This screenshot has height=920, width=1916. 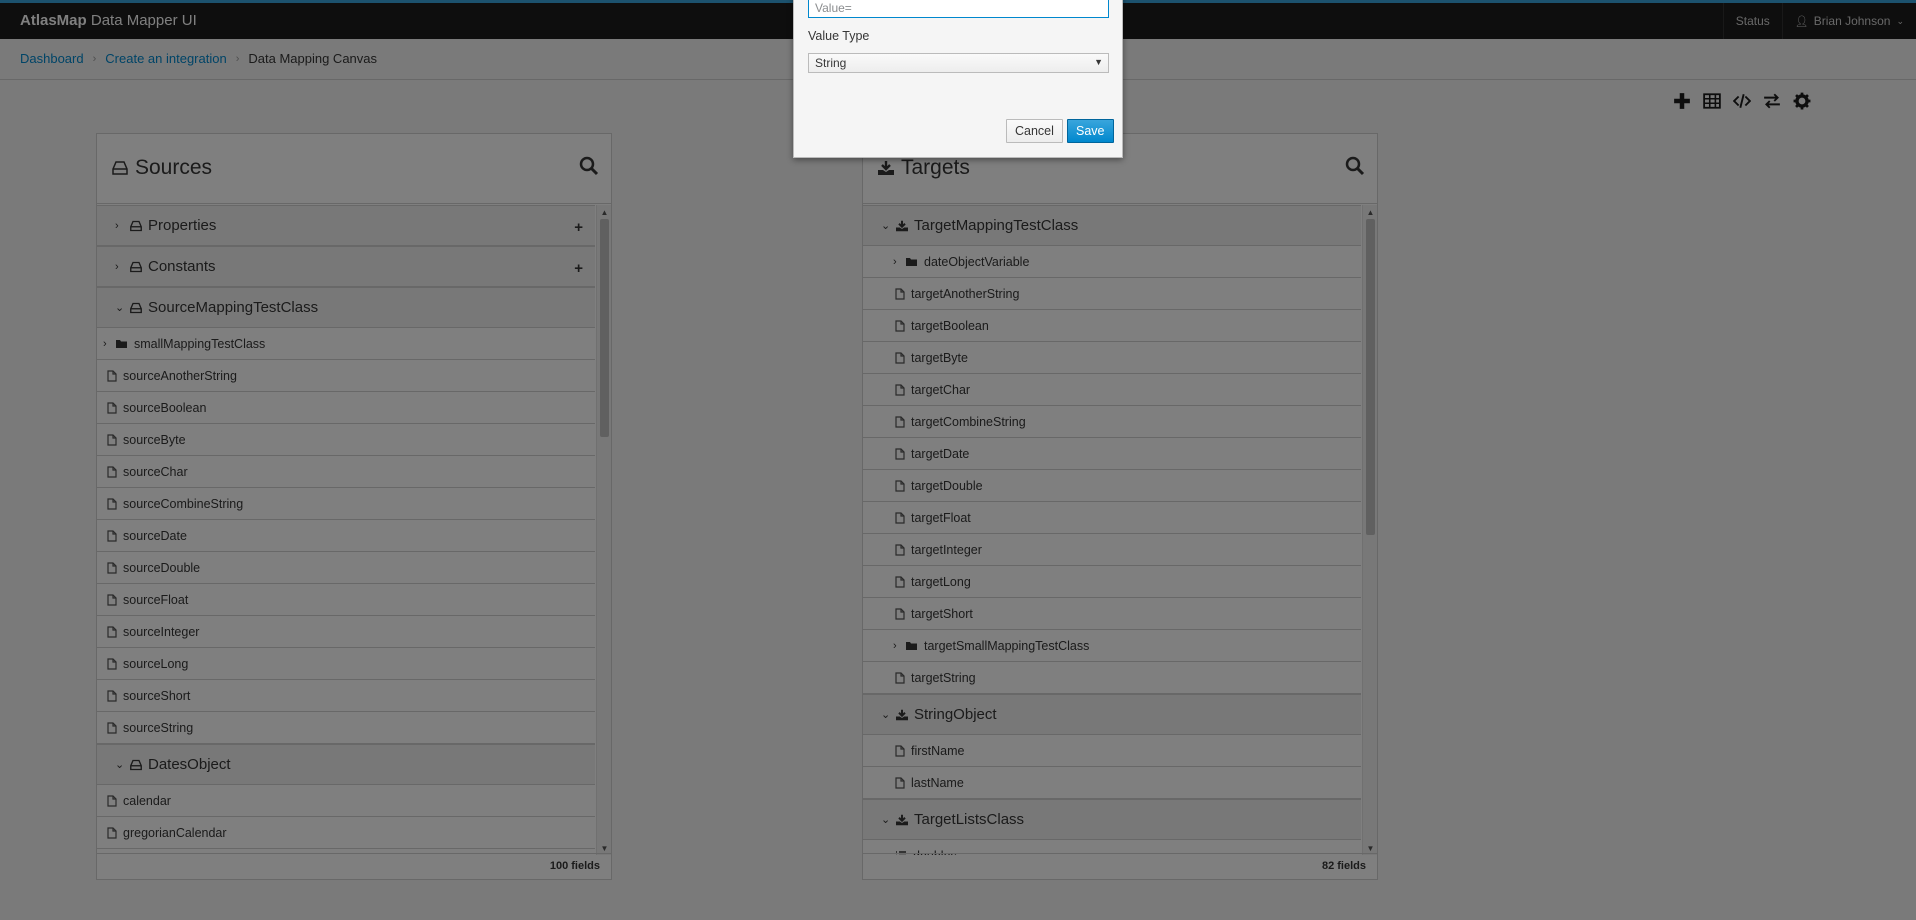 I want to click on save-button: Save, so click(x=1090, y=131).